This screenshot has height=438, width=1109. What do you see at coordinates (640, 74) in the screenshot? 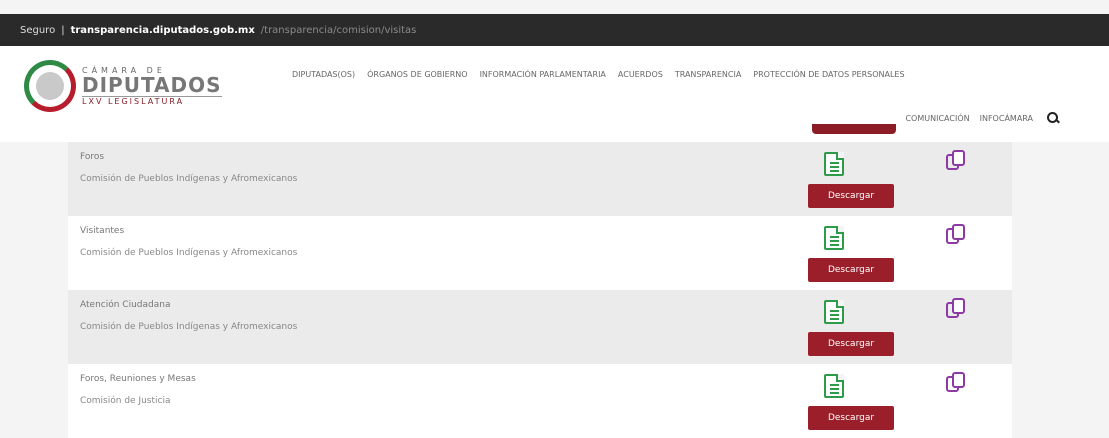
I see `nav-acuerdos: ACUERDOS` at bounding box center [640, 74].